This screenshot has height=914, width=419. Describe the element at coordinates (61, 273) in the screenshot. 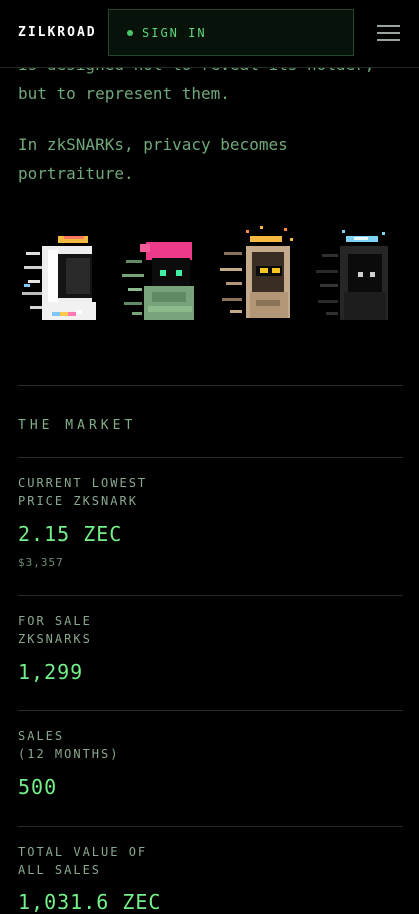

I see `avatar-astronaut-icon` at that location.